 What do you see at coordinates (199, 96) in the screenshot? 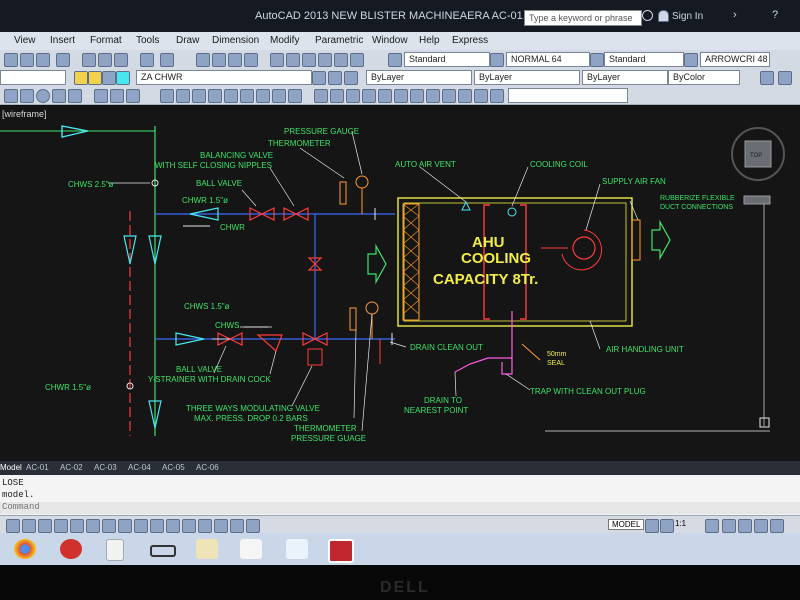
I see `scale-icon` at bounding box center [199, 96].